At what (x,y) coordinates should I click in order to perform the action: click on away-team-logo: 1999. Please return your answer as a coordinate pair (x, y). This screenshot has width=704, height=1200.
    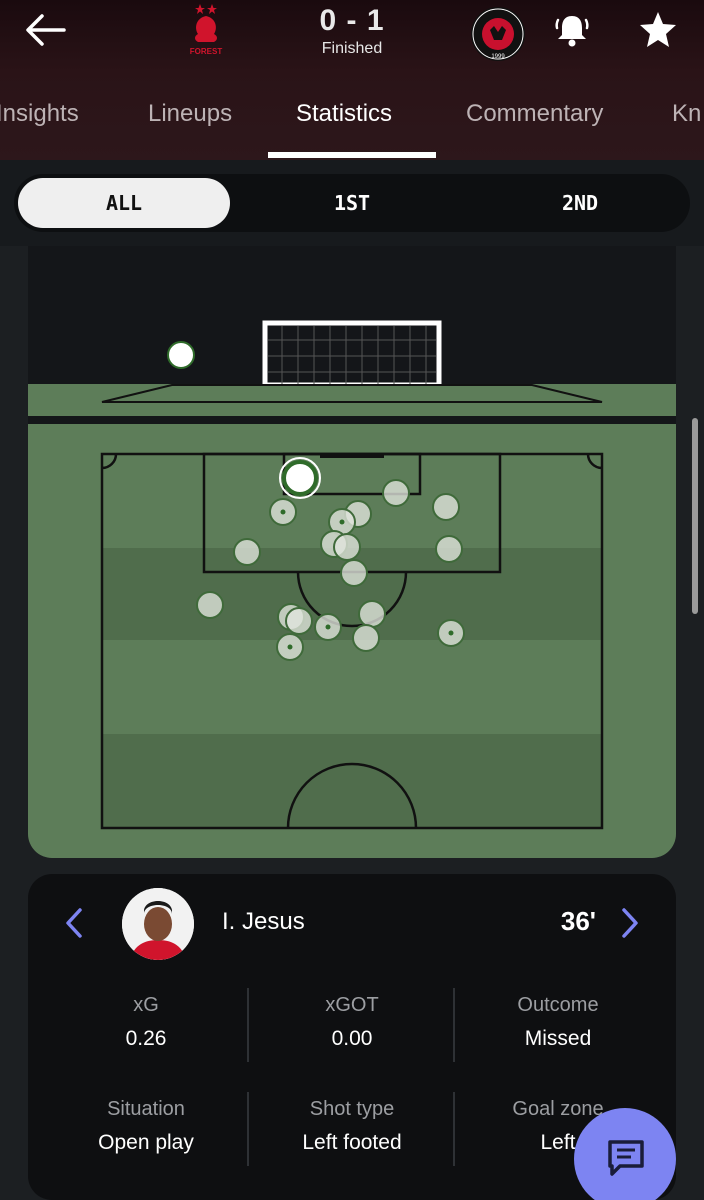
    Looking at the image, I should click on (498, 34).